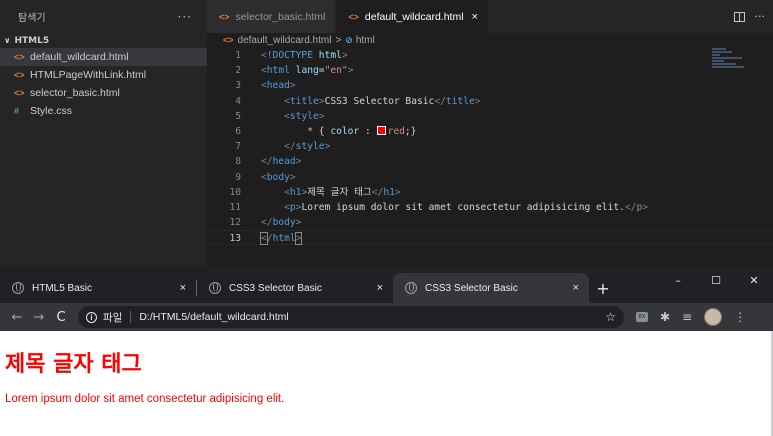 Image resolution: width=773 pixels, height=436 pixels. I want to click on line-number: 11, so click(235, 207).